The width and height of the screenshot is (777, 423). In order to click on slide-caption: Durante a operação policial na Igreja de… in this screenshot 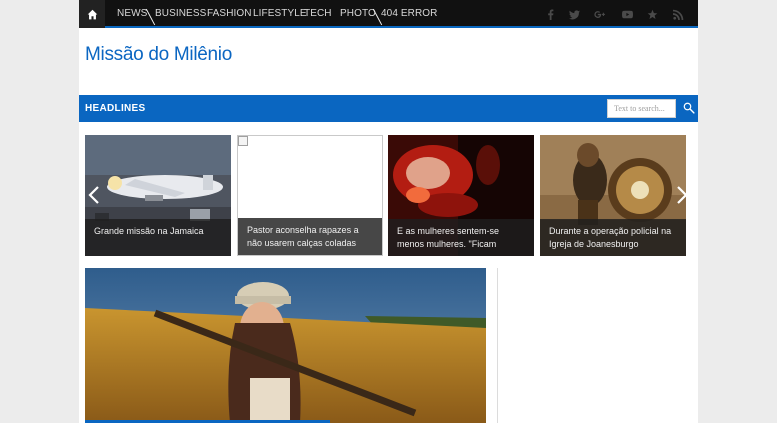, I will do `click(613, 237)`.